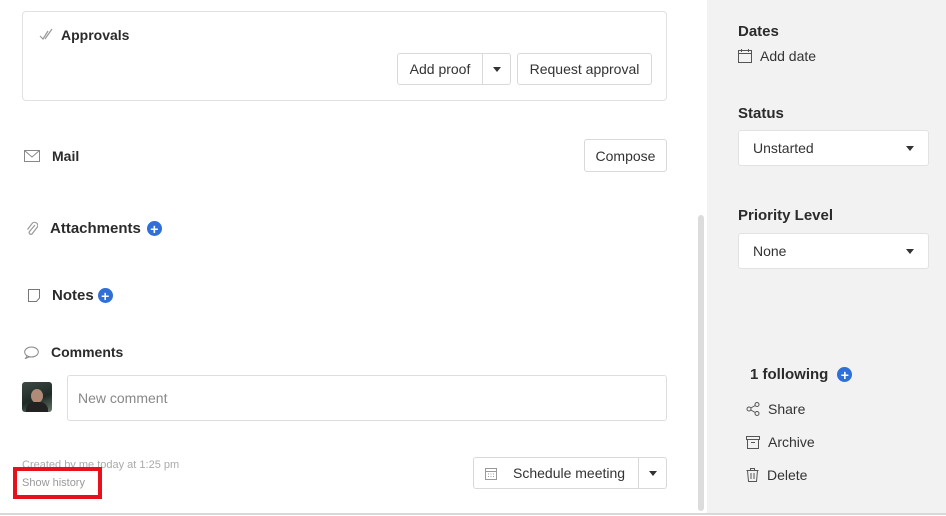 The image size is (946, 516). Describe the element at coordinates (46, 35) in the screenshot. I see `approvals-check-icon` at that location.